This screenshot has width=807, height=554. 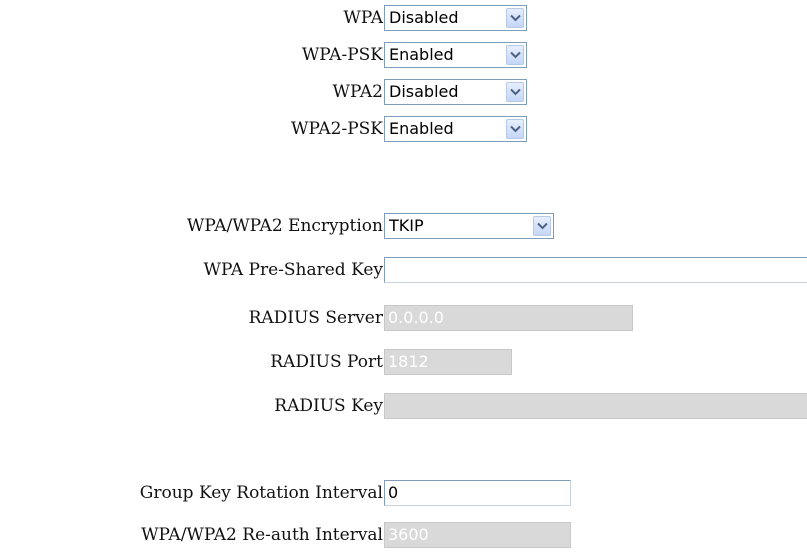 I want to click on wpa-psk-row: WPA-PSK Enabled, so click(x=403, y=55).